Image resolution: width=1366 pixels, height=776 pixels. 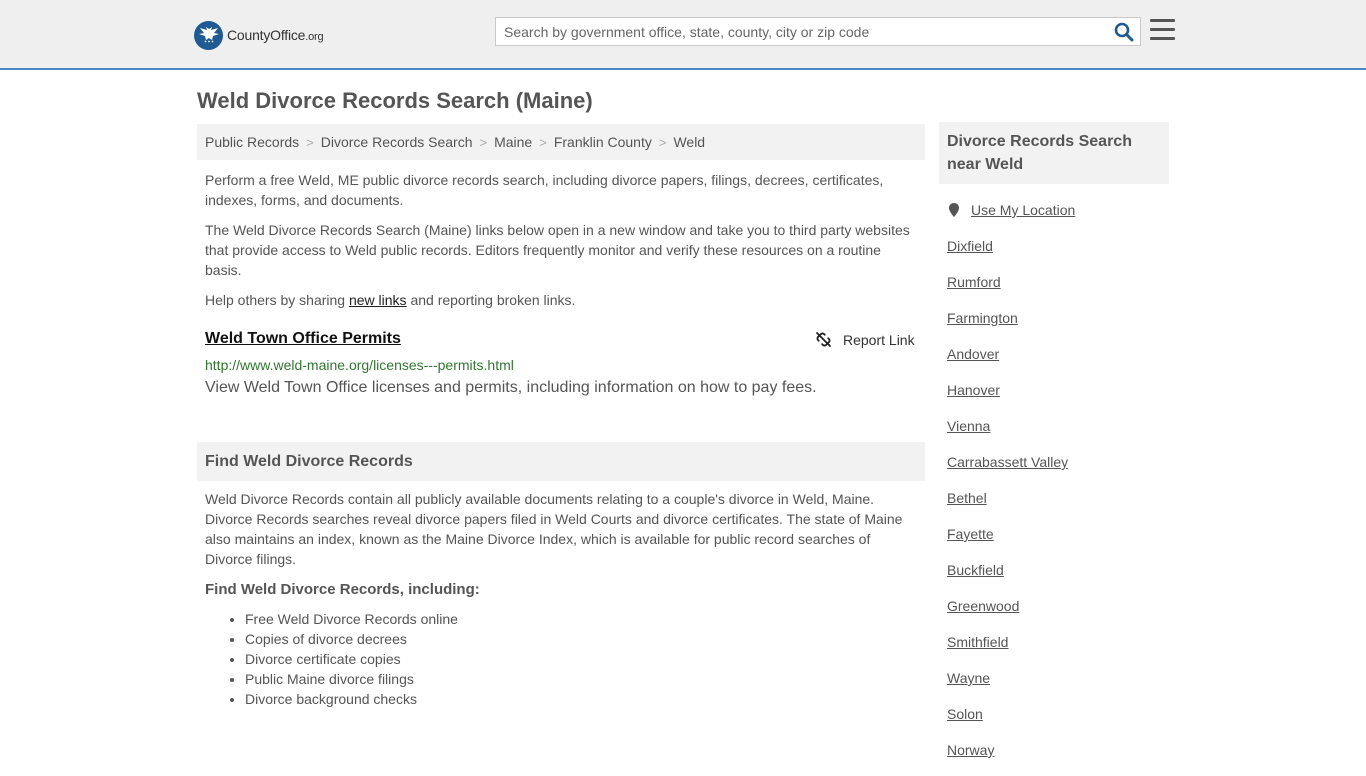 What do you see at coordinates (970, 246) in the screenshot?
I see `nearby-place-link: Dixfield` at bounding box center [970, 246].